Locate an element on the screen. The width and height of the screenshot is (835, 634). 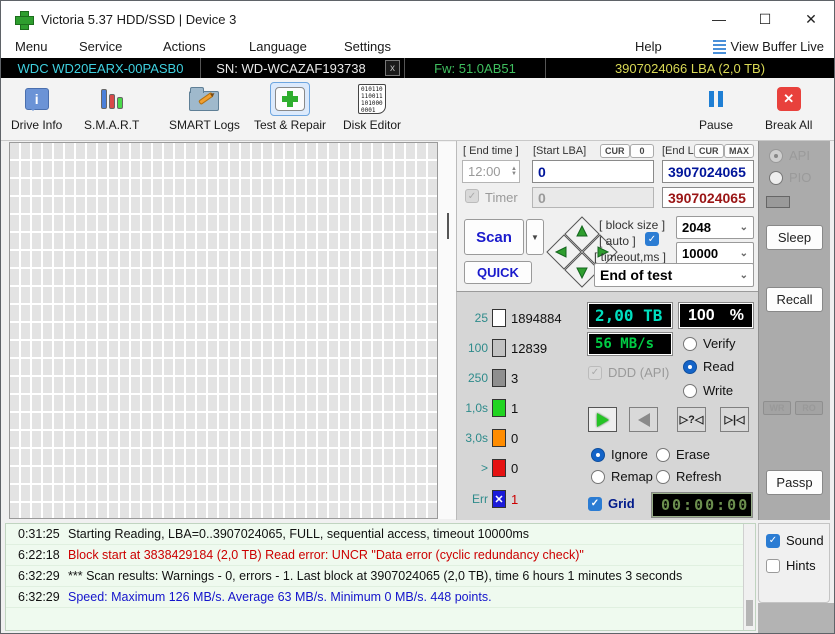
timer-checkbox: ✓ is located at coordinates (472, 196).